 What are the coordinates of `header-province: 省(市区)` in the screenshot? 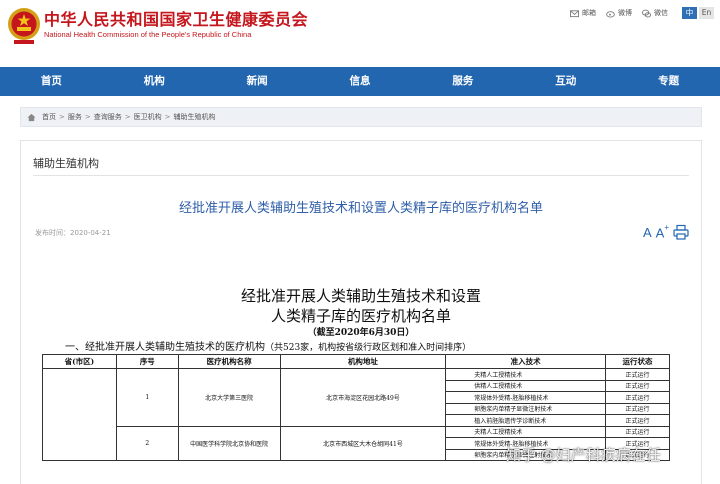 It's located at (79, 361).